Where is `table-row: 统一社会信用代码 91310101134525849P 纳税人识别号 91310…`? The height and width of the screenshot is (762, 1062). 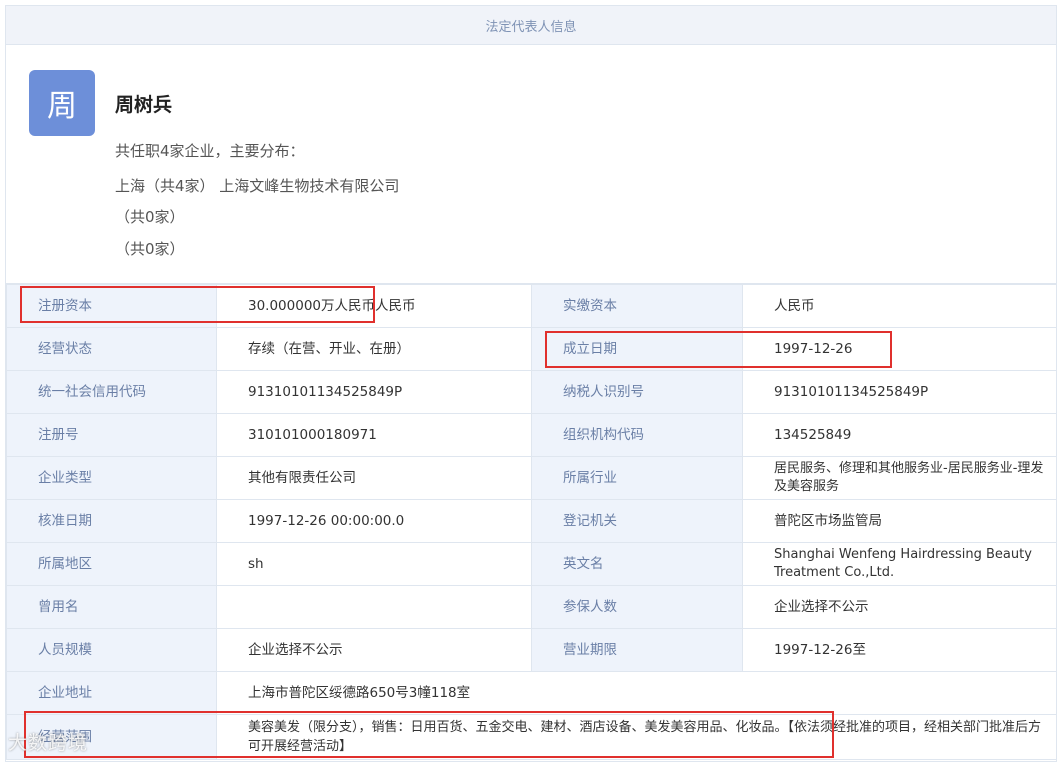 table-row: 统一社会信用代码 91310101134525849P 纳税人识别号 91310… is located at coordinates (531, 392).